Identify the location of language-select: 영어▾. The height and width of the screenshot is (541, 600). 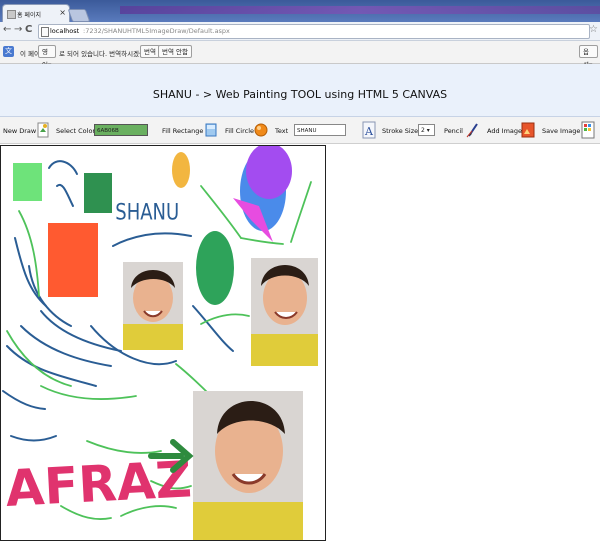
(47, 57).